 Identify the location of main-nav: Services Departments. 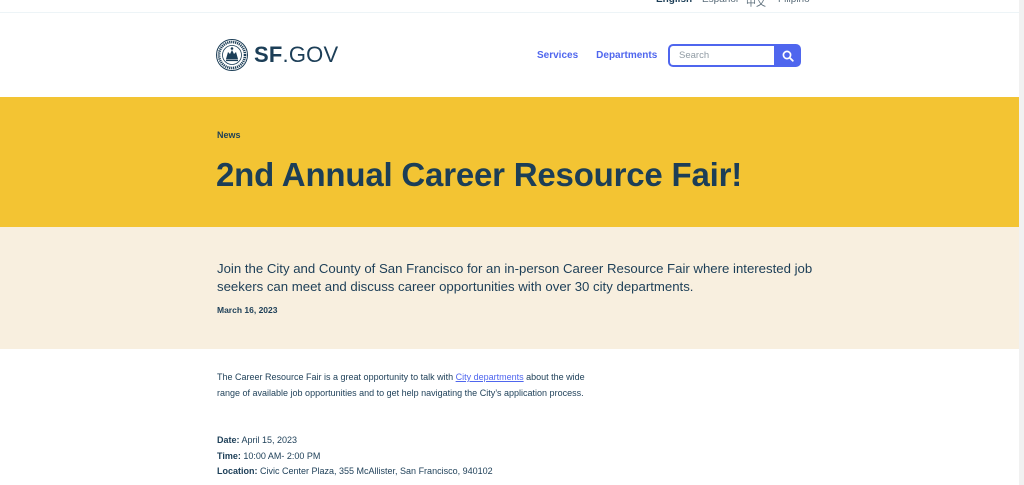
(597, 55).